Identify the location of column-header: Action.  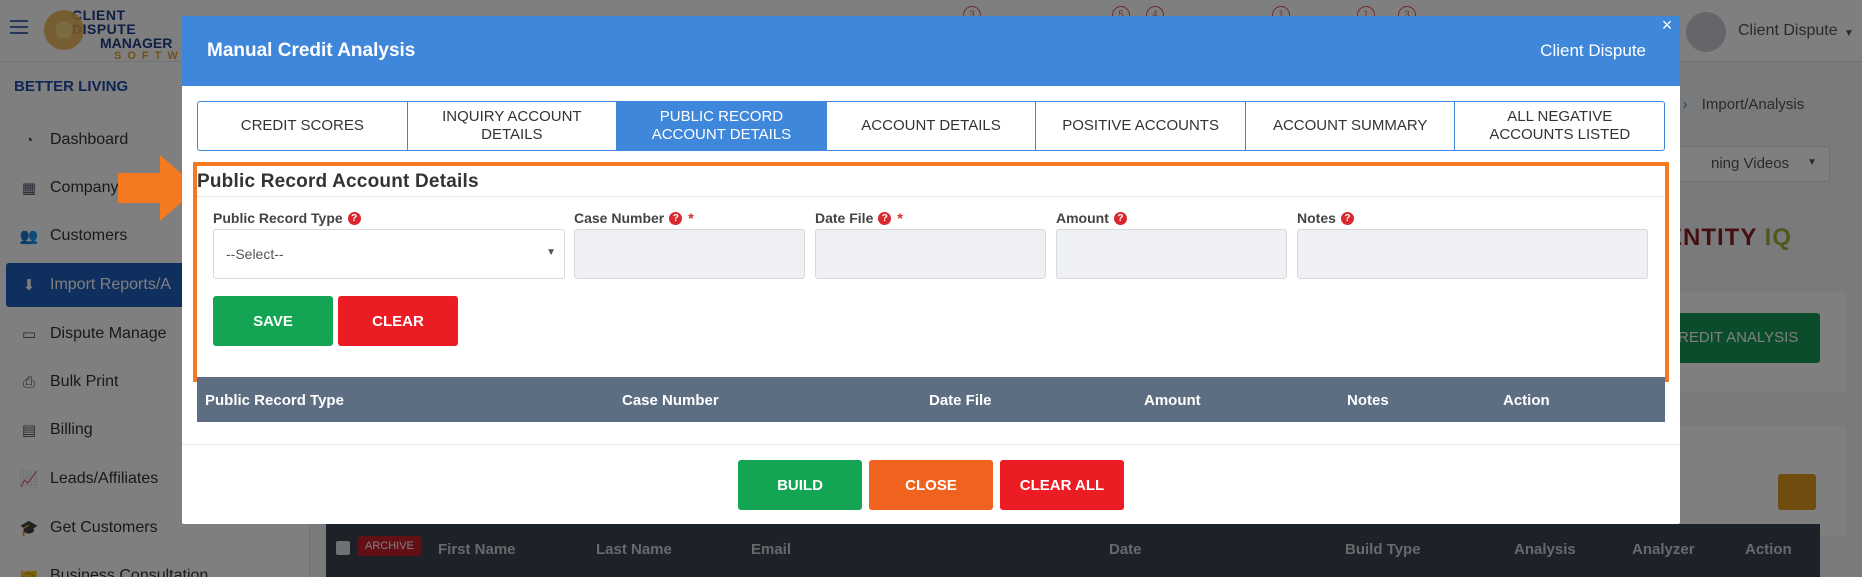
(1526, 400).